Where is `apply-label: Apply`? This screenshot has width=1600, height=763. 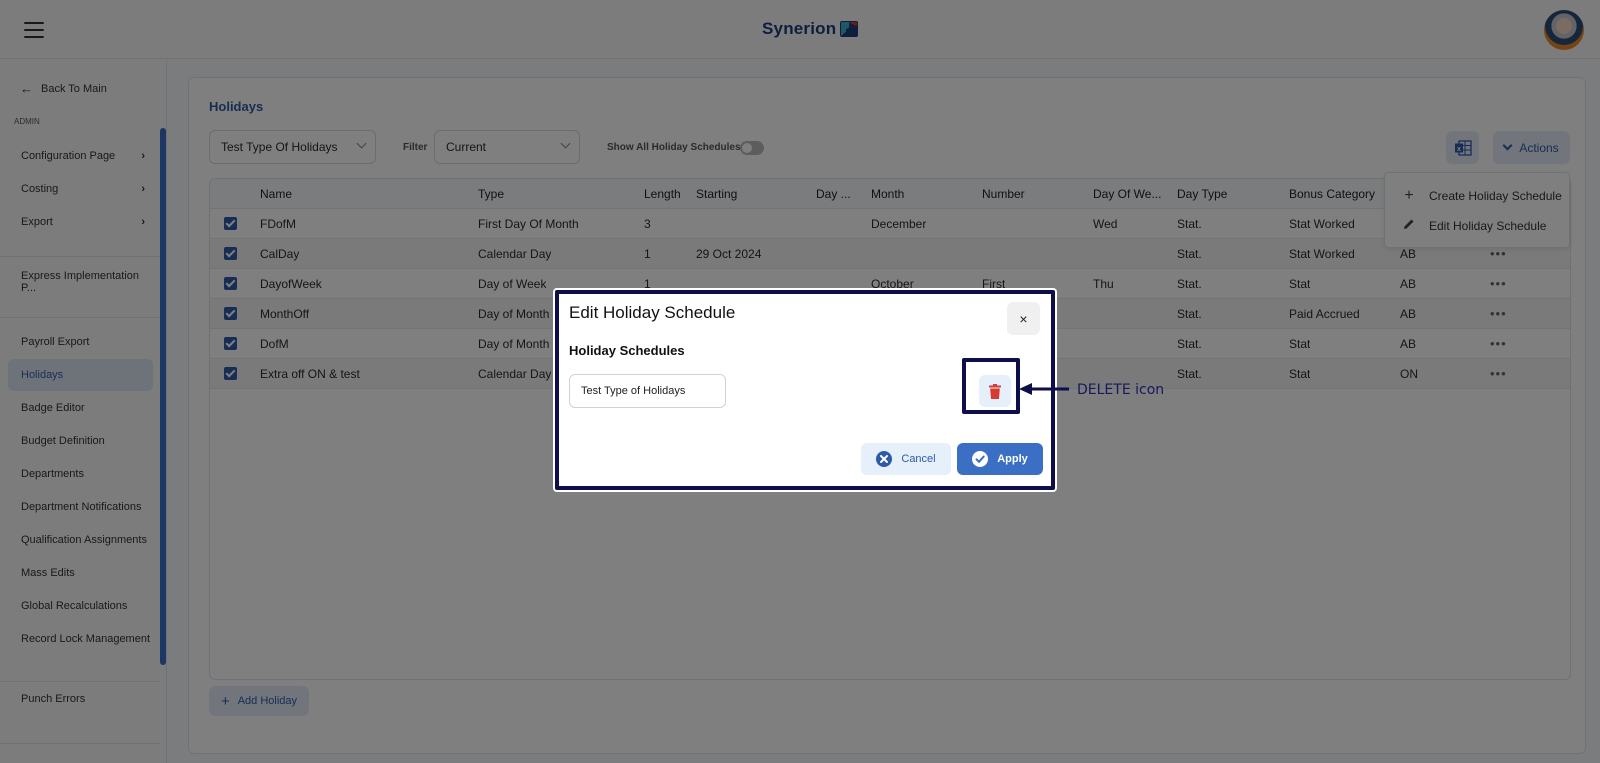
apply-label: Apply is located at coordinates (1012, 459).